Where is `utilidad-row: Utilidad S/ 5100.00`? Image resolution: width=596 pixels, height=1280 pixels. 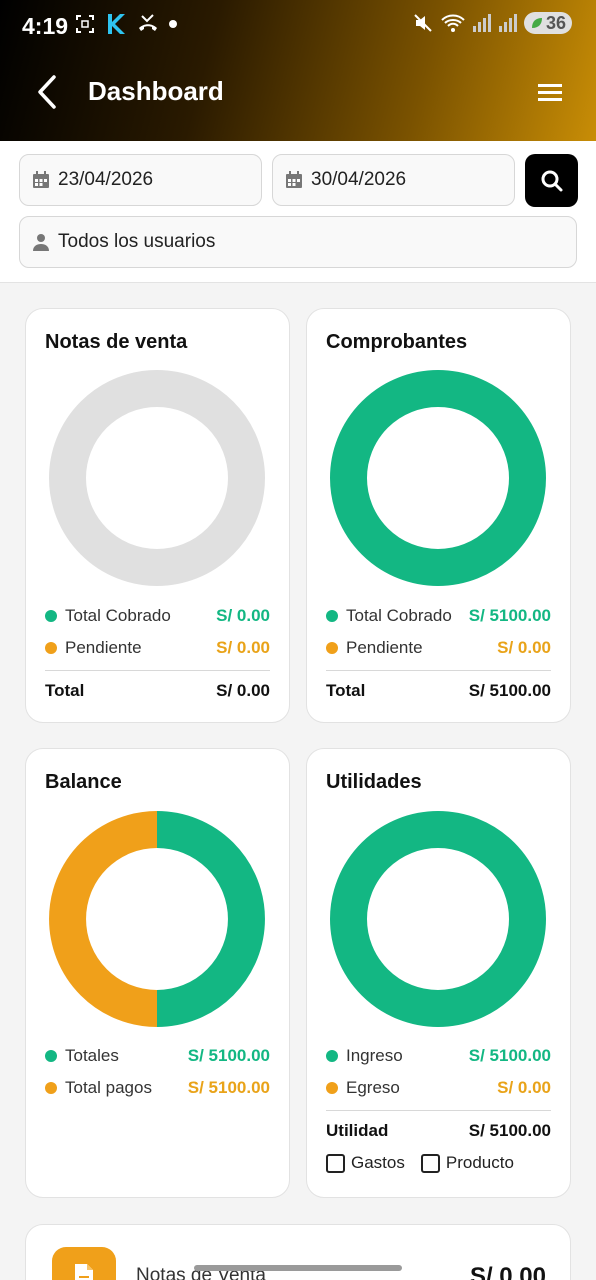 utilidad-row: Utilidad S/ 5100.00 is located at coordinates (438, 1131).